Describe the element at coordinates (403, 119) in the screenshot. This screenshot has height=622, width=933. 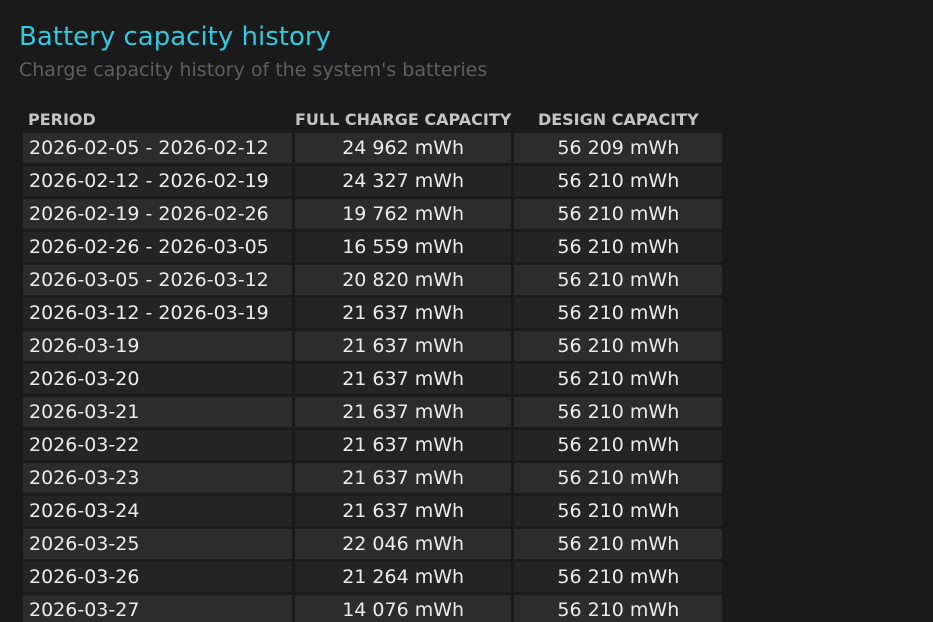
I see `column-header-full-charge-capacity: FULL CHARGE CAPACITY` at that location.